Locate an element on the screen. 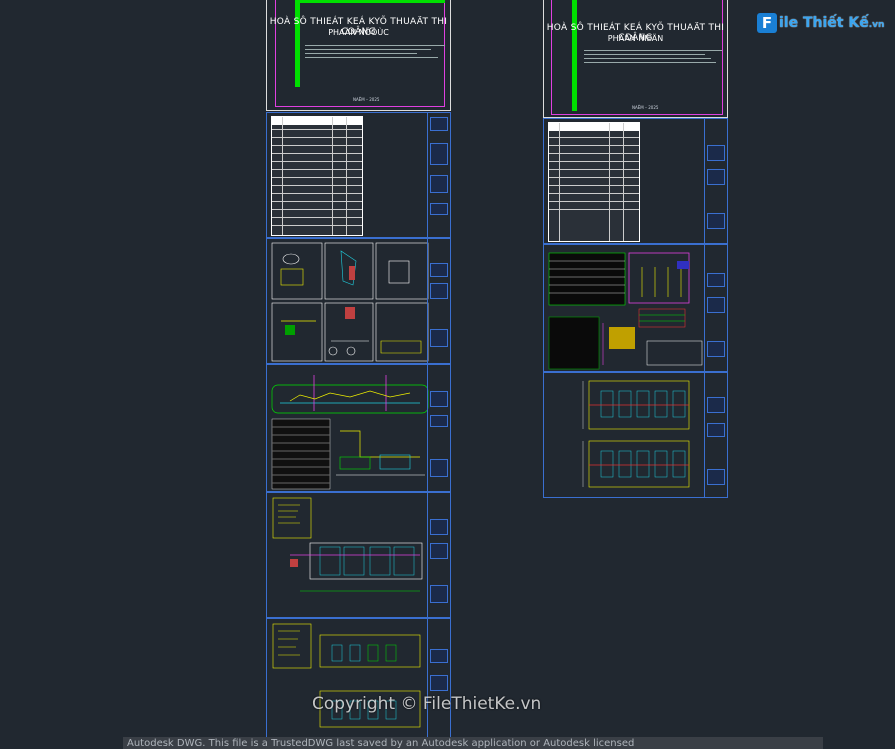 The height and width of the screenshot is (749, 895). logo-mark: F is located at coordinates (767, 23).